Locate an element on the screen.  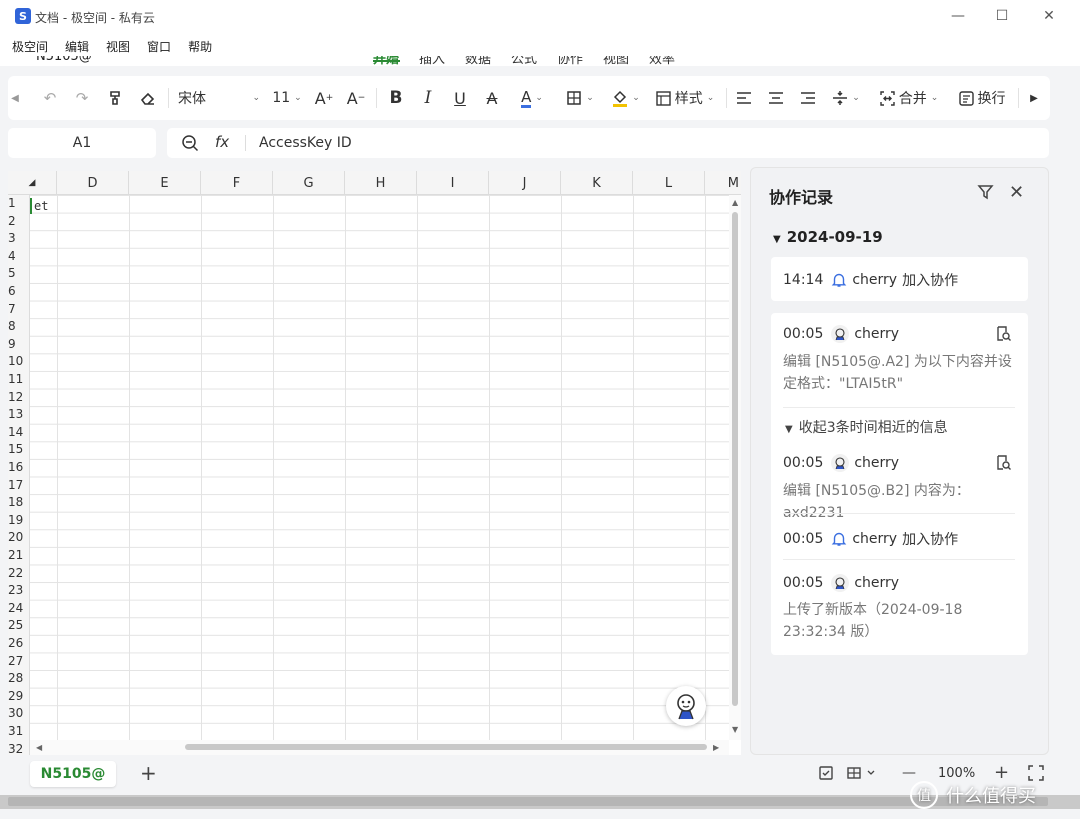
date-group-header: ▼ 2024-09-19 is located at coordinates (828, 237).